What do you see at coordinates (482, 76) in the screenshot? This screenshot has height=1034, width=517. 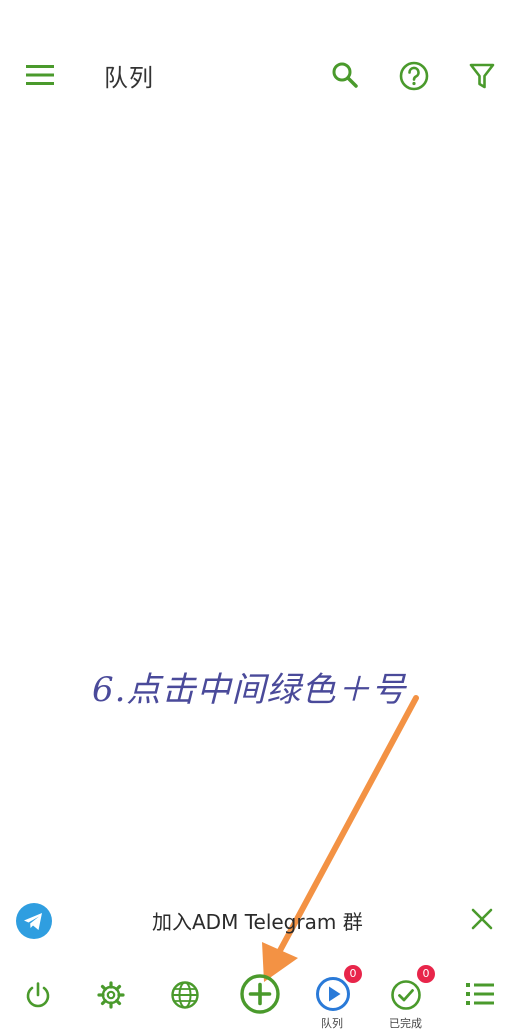 I see `filter-icon` at bounding box center [482, 76].